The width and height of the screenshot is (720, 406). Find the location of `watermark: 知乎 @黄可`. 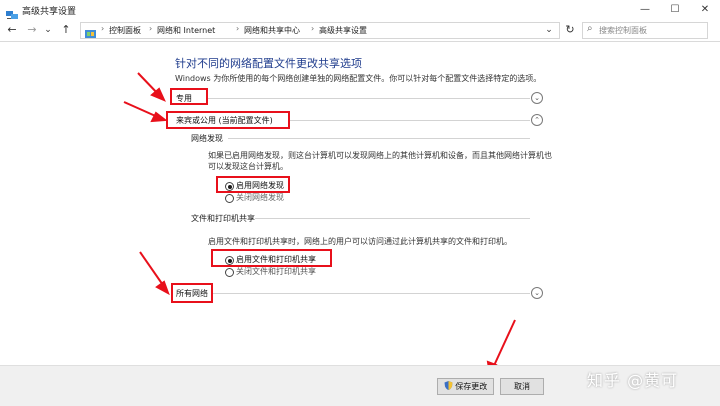

watermark: 知乎 @黄可 is located at coordinates (633, 380).